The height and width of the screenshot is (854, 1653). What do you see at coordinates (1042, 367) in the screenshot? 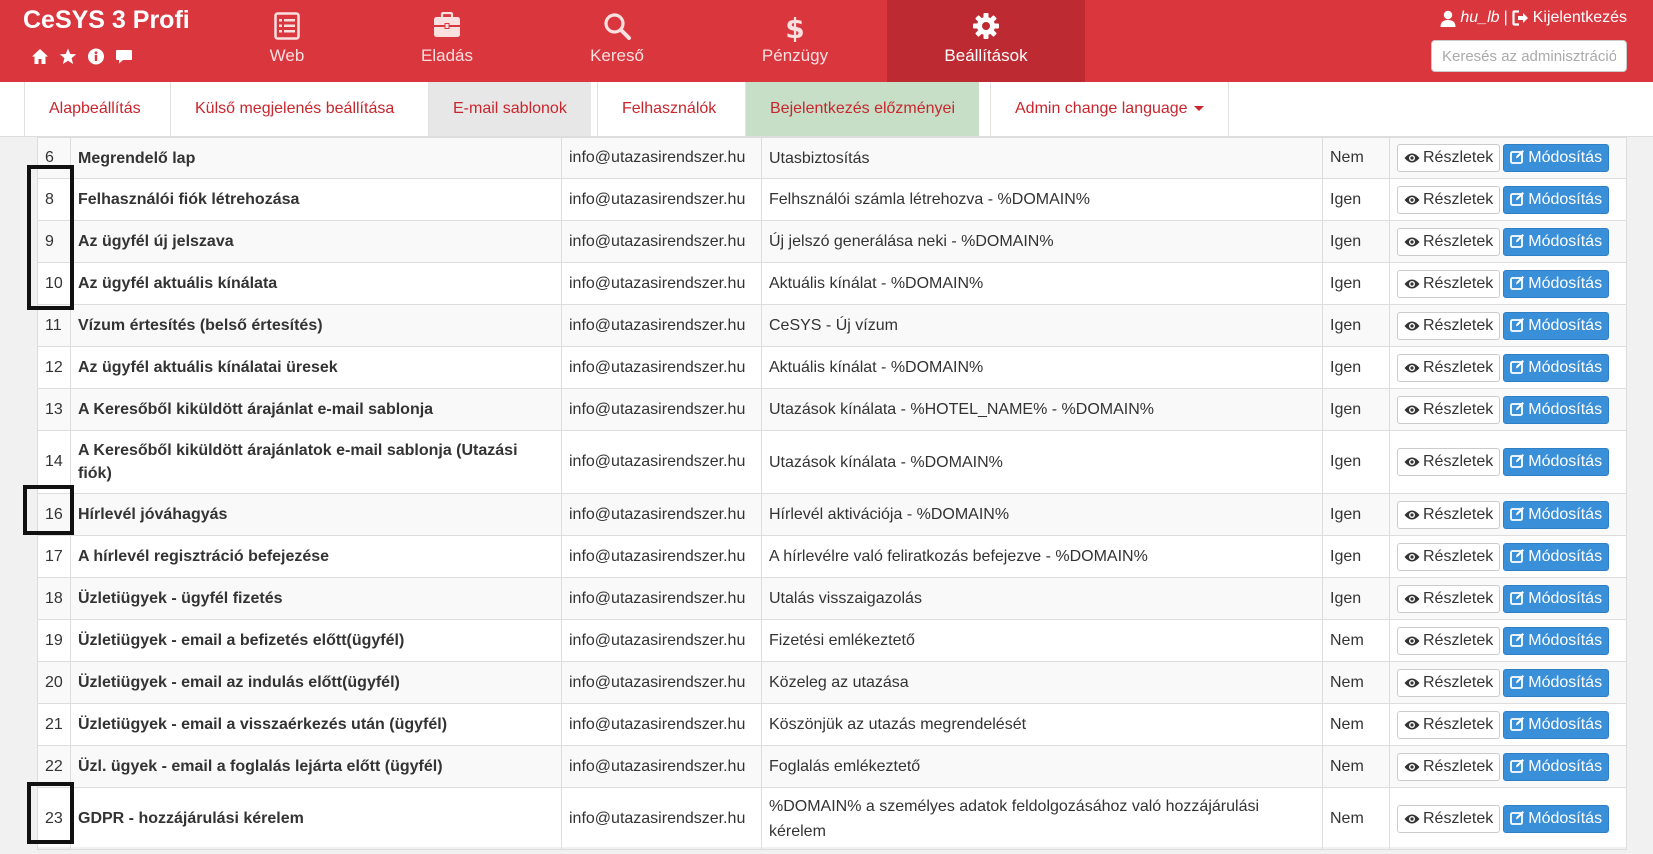
I see `template-subject: Aktuális kínálat - %DOMAIN%` at bounding box center [1042, 367].